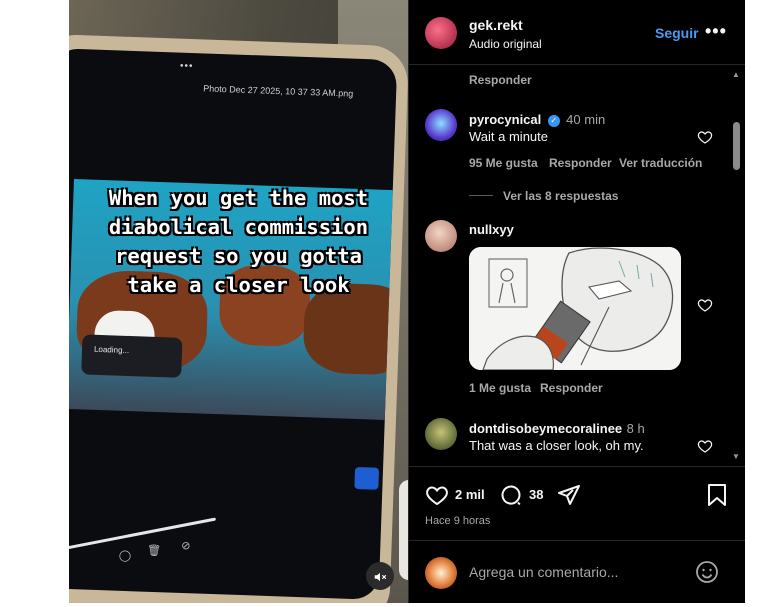 The width and height of the screenshot is (768, 607). I want to click on comment-likes: 95 Me gusta, so click(503, 163).